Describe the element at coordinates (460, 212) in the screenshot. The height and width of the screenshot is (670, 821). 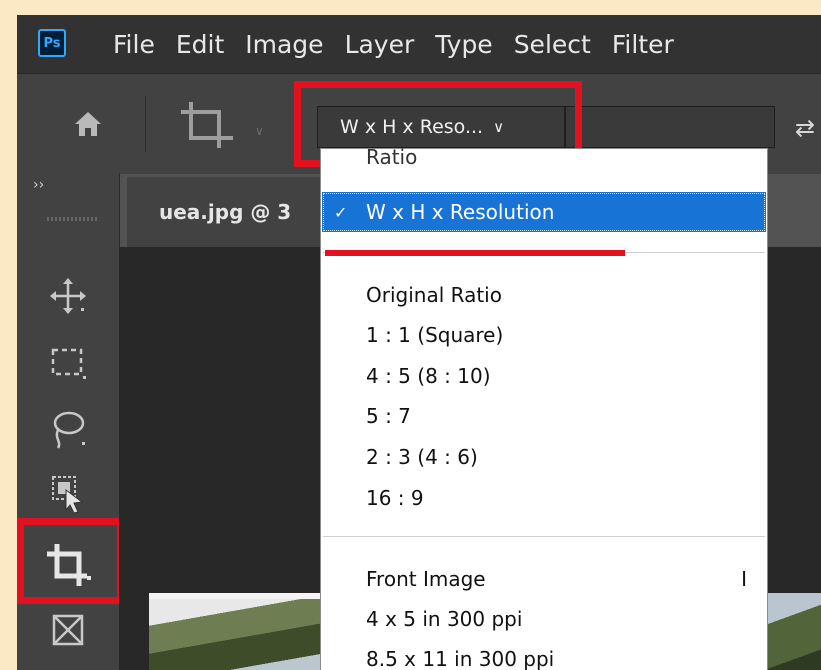
I see `menu-item-label: W x H x Resolution` at that location.